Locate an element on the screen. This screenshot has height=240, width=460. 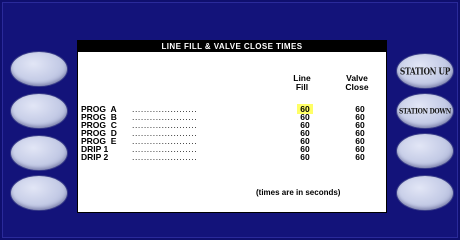
line-fill-value: 60 is located at coordinates (305, 157).